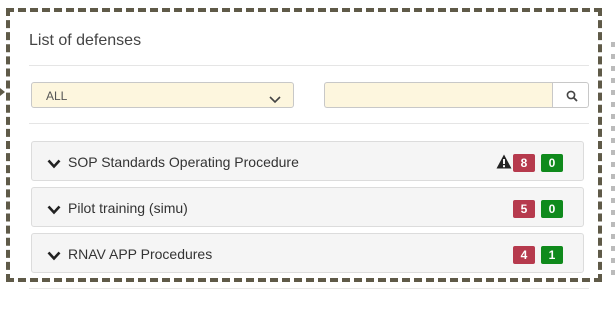  Describe the element at coordinates (524, 209) in the screenshot. I see `alert-count-badge: 5` at that location.